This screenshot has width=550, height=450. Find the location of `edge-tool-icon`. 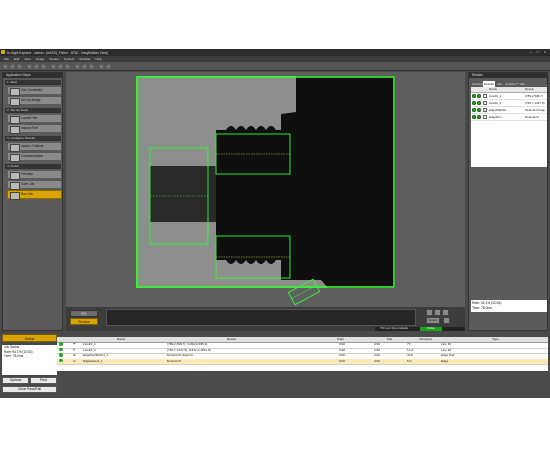

edge-tool-icon is located at coordinates (485, 117).